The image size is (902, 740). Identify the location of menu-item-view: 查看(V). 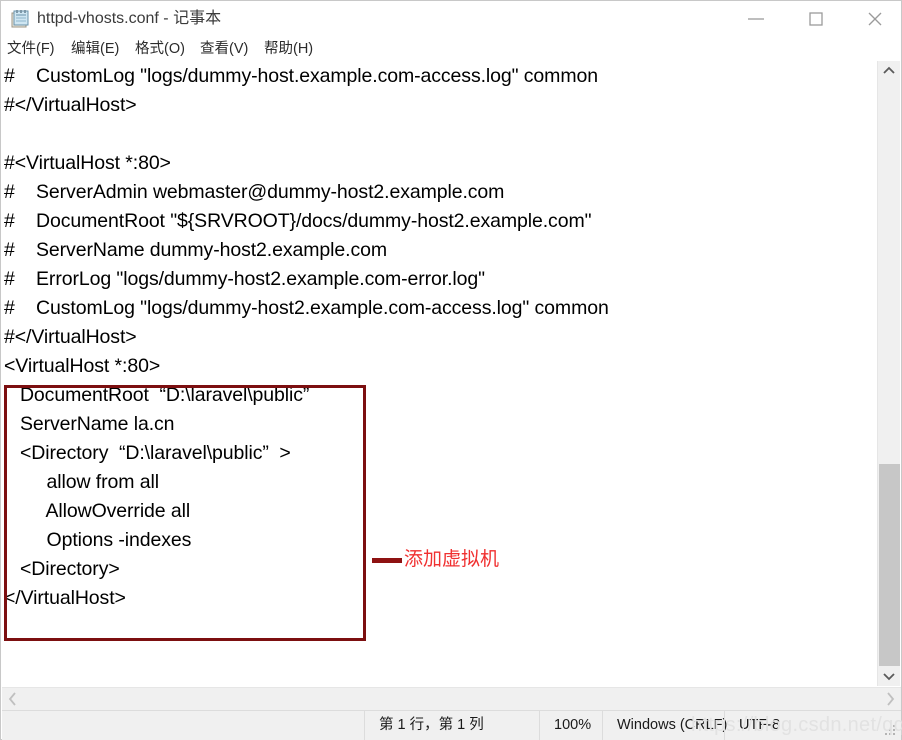
(224, 49).